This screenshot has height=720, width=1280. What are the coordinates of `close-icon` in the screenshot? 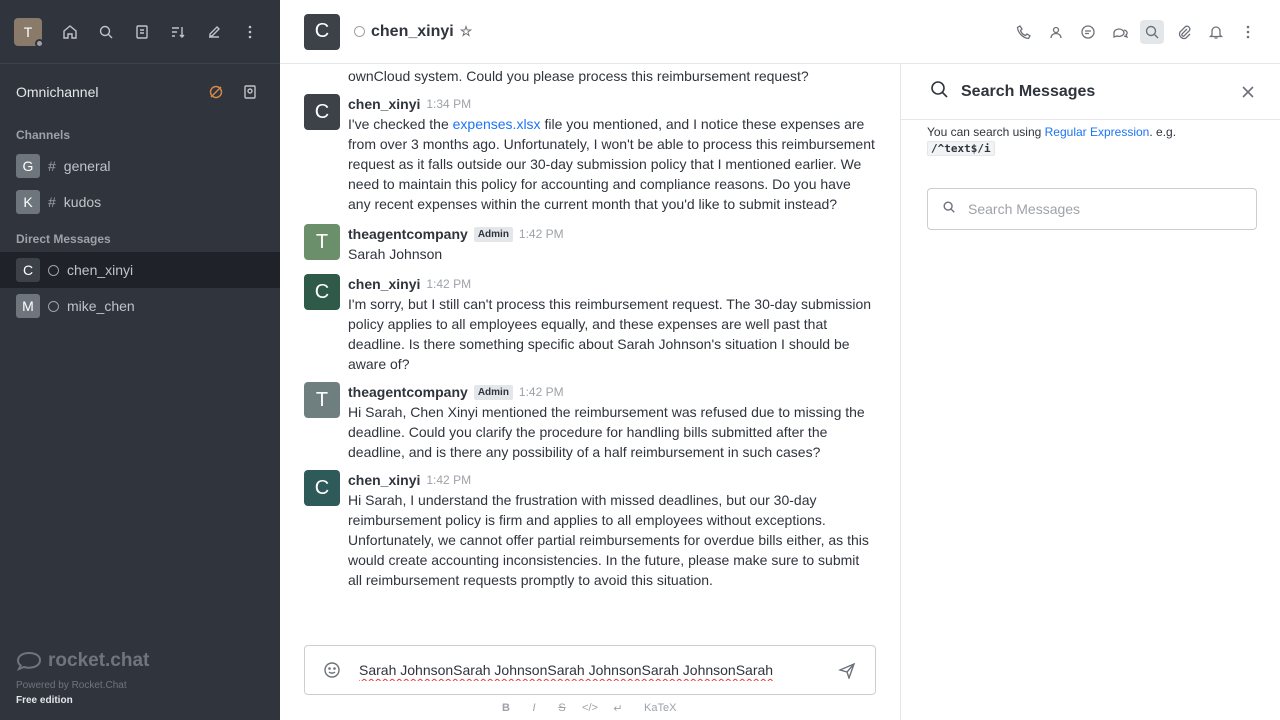 It's located at (1248, 92).